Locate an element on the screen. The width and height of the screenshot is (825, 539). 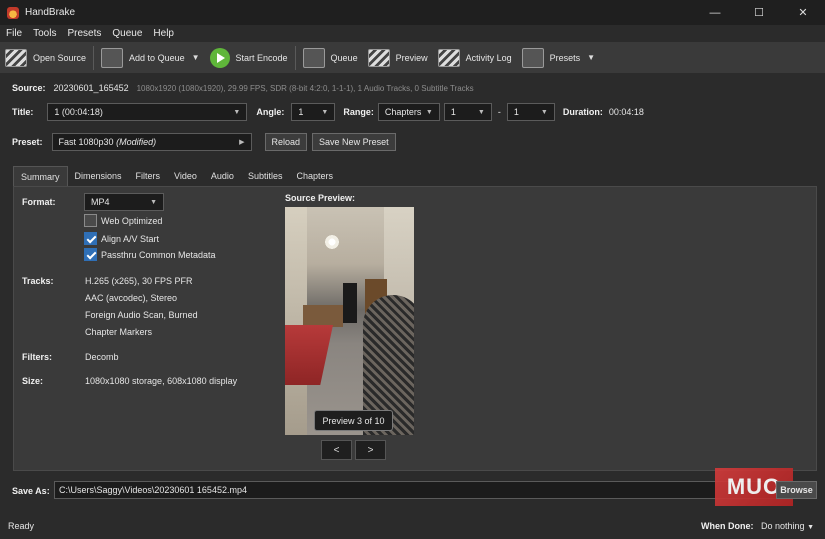
size-label: Size: is located at coordinates (33, 381).